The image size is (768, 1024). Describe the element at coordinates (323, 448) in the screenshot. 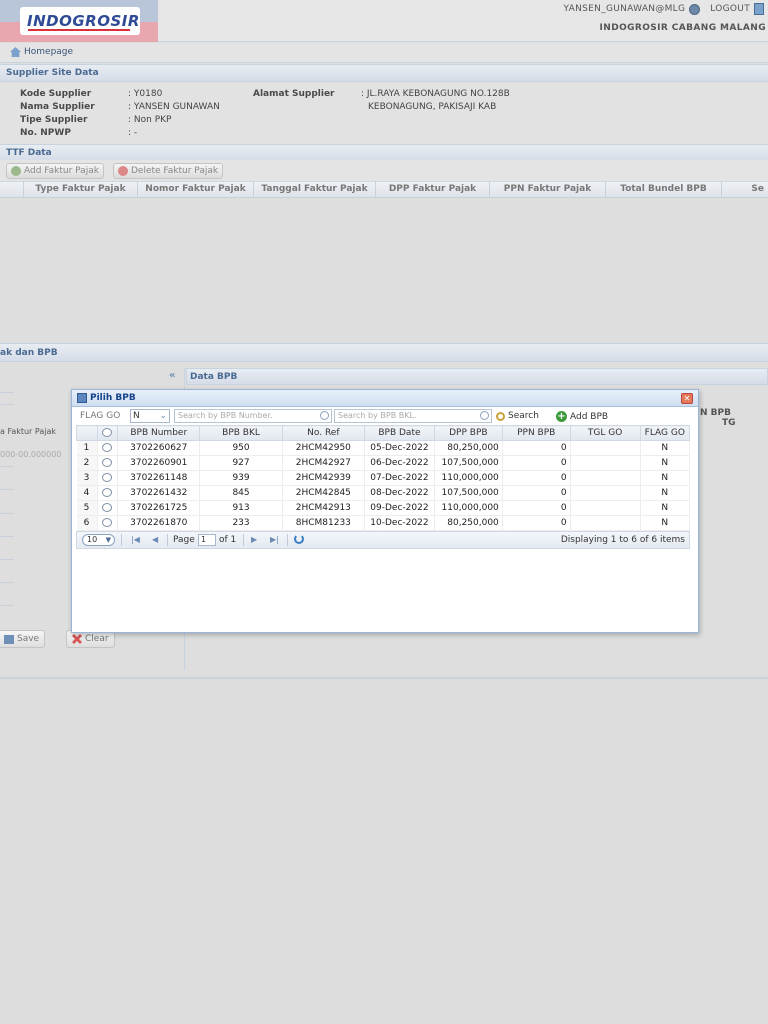

I see `cell-no-ref: 2HCM42950` at that location.